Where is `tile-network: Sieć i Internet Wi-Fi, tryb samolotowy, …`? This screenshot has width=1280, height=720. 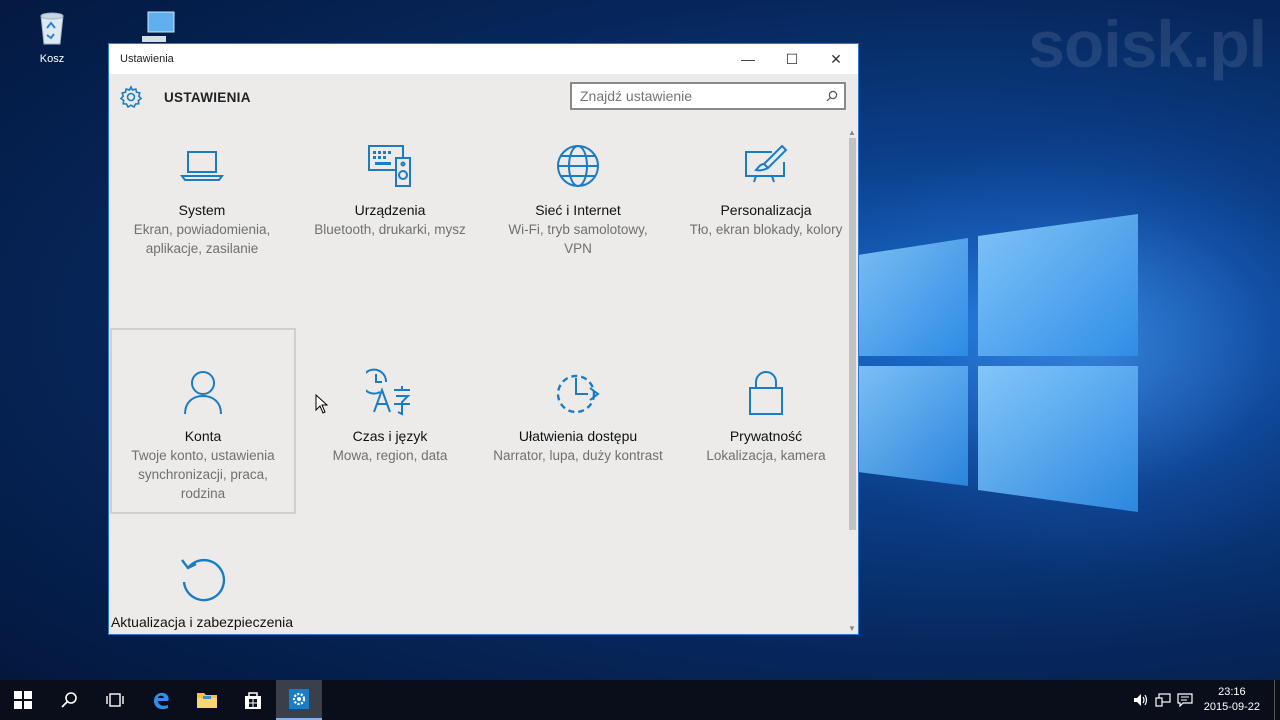 tile-network: Sieć i Internet Wi-Fi, tryb samolotowy, … is located at coordinates (578, 235).